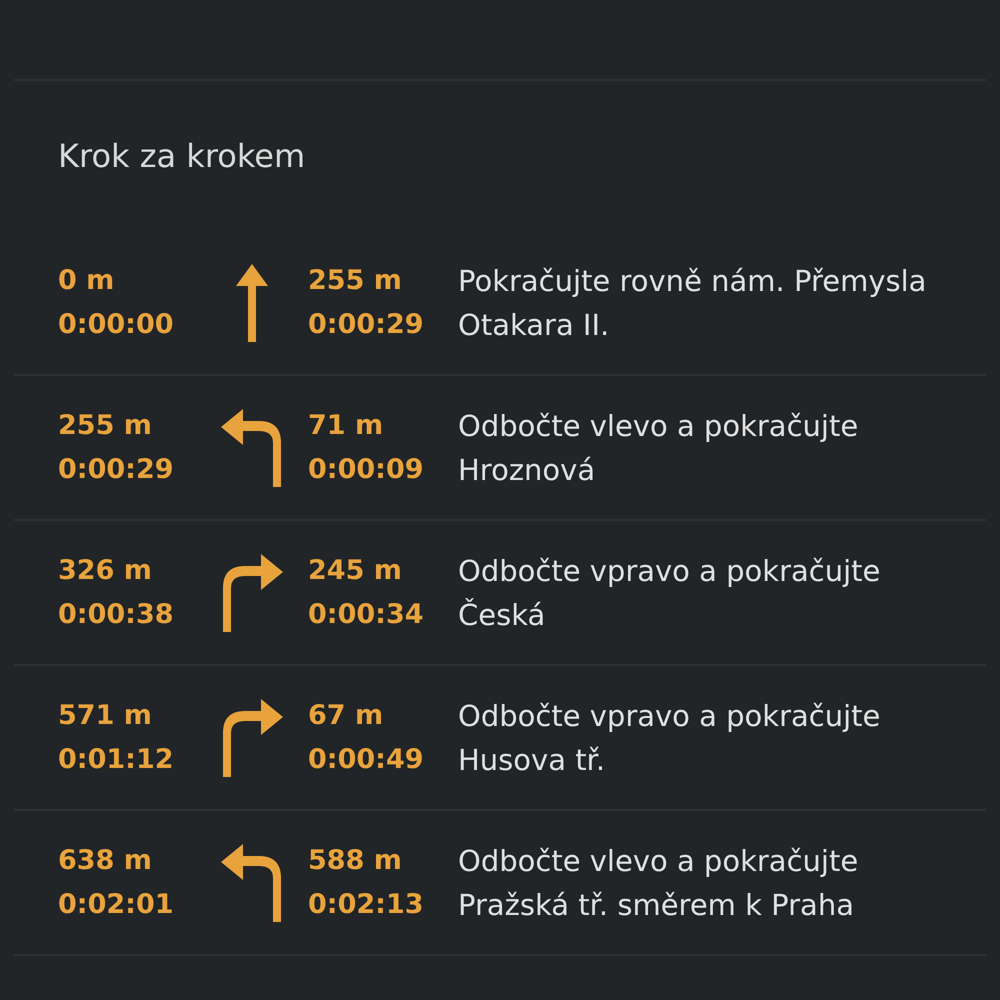 The width and height of the screenshot is (1000, 1000). I want to click on step-instruction: Odbočte vpravo a pokračujte Husova tř., so click(670, 738).